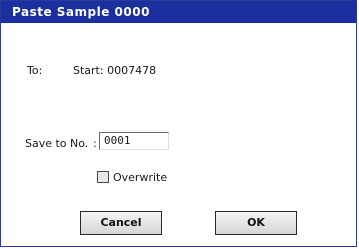 The width and height of the screenshot is (359, 249). I want to click on cancel-button: Cancel, so click(121, 223).